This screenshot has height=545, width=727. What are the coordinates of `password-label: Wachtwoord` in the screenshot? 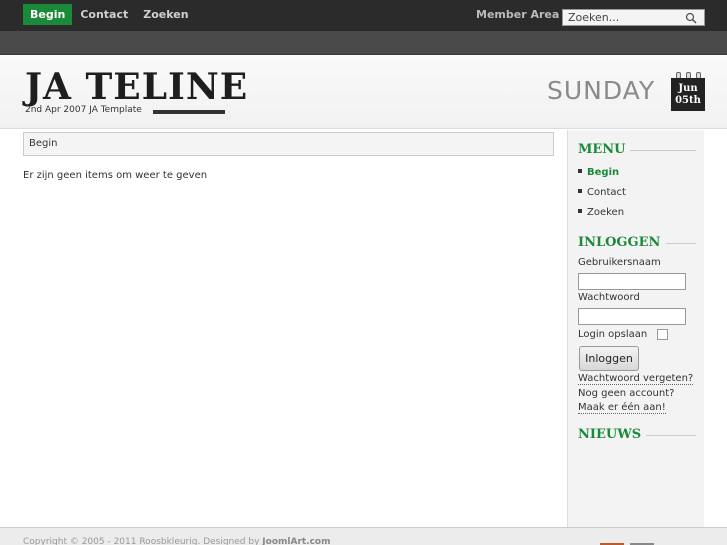 It's located at (609, 297).